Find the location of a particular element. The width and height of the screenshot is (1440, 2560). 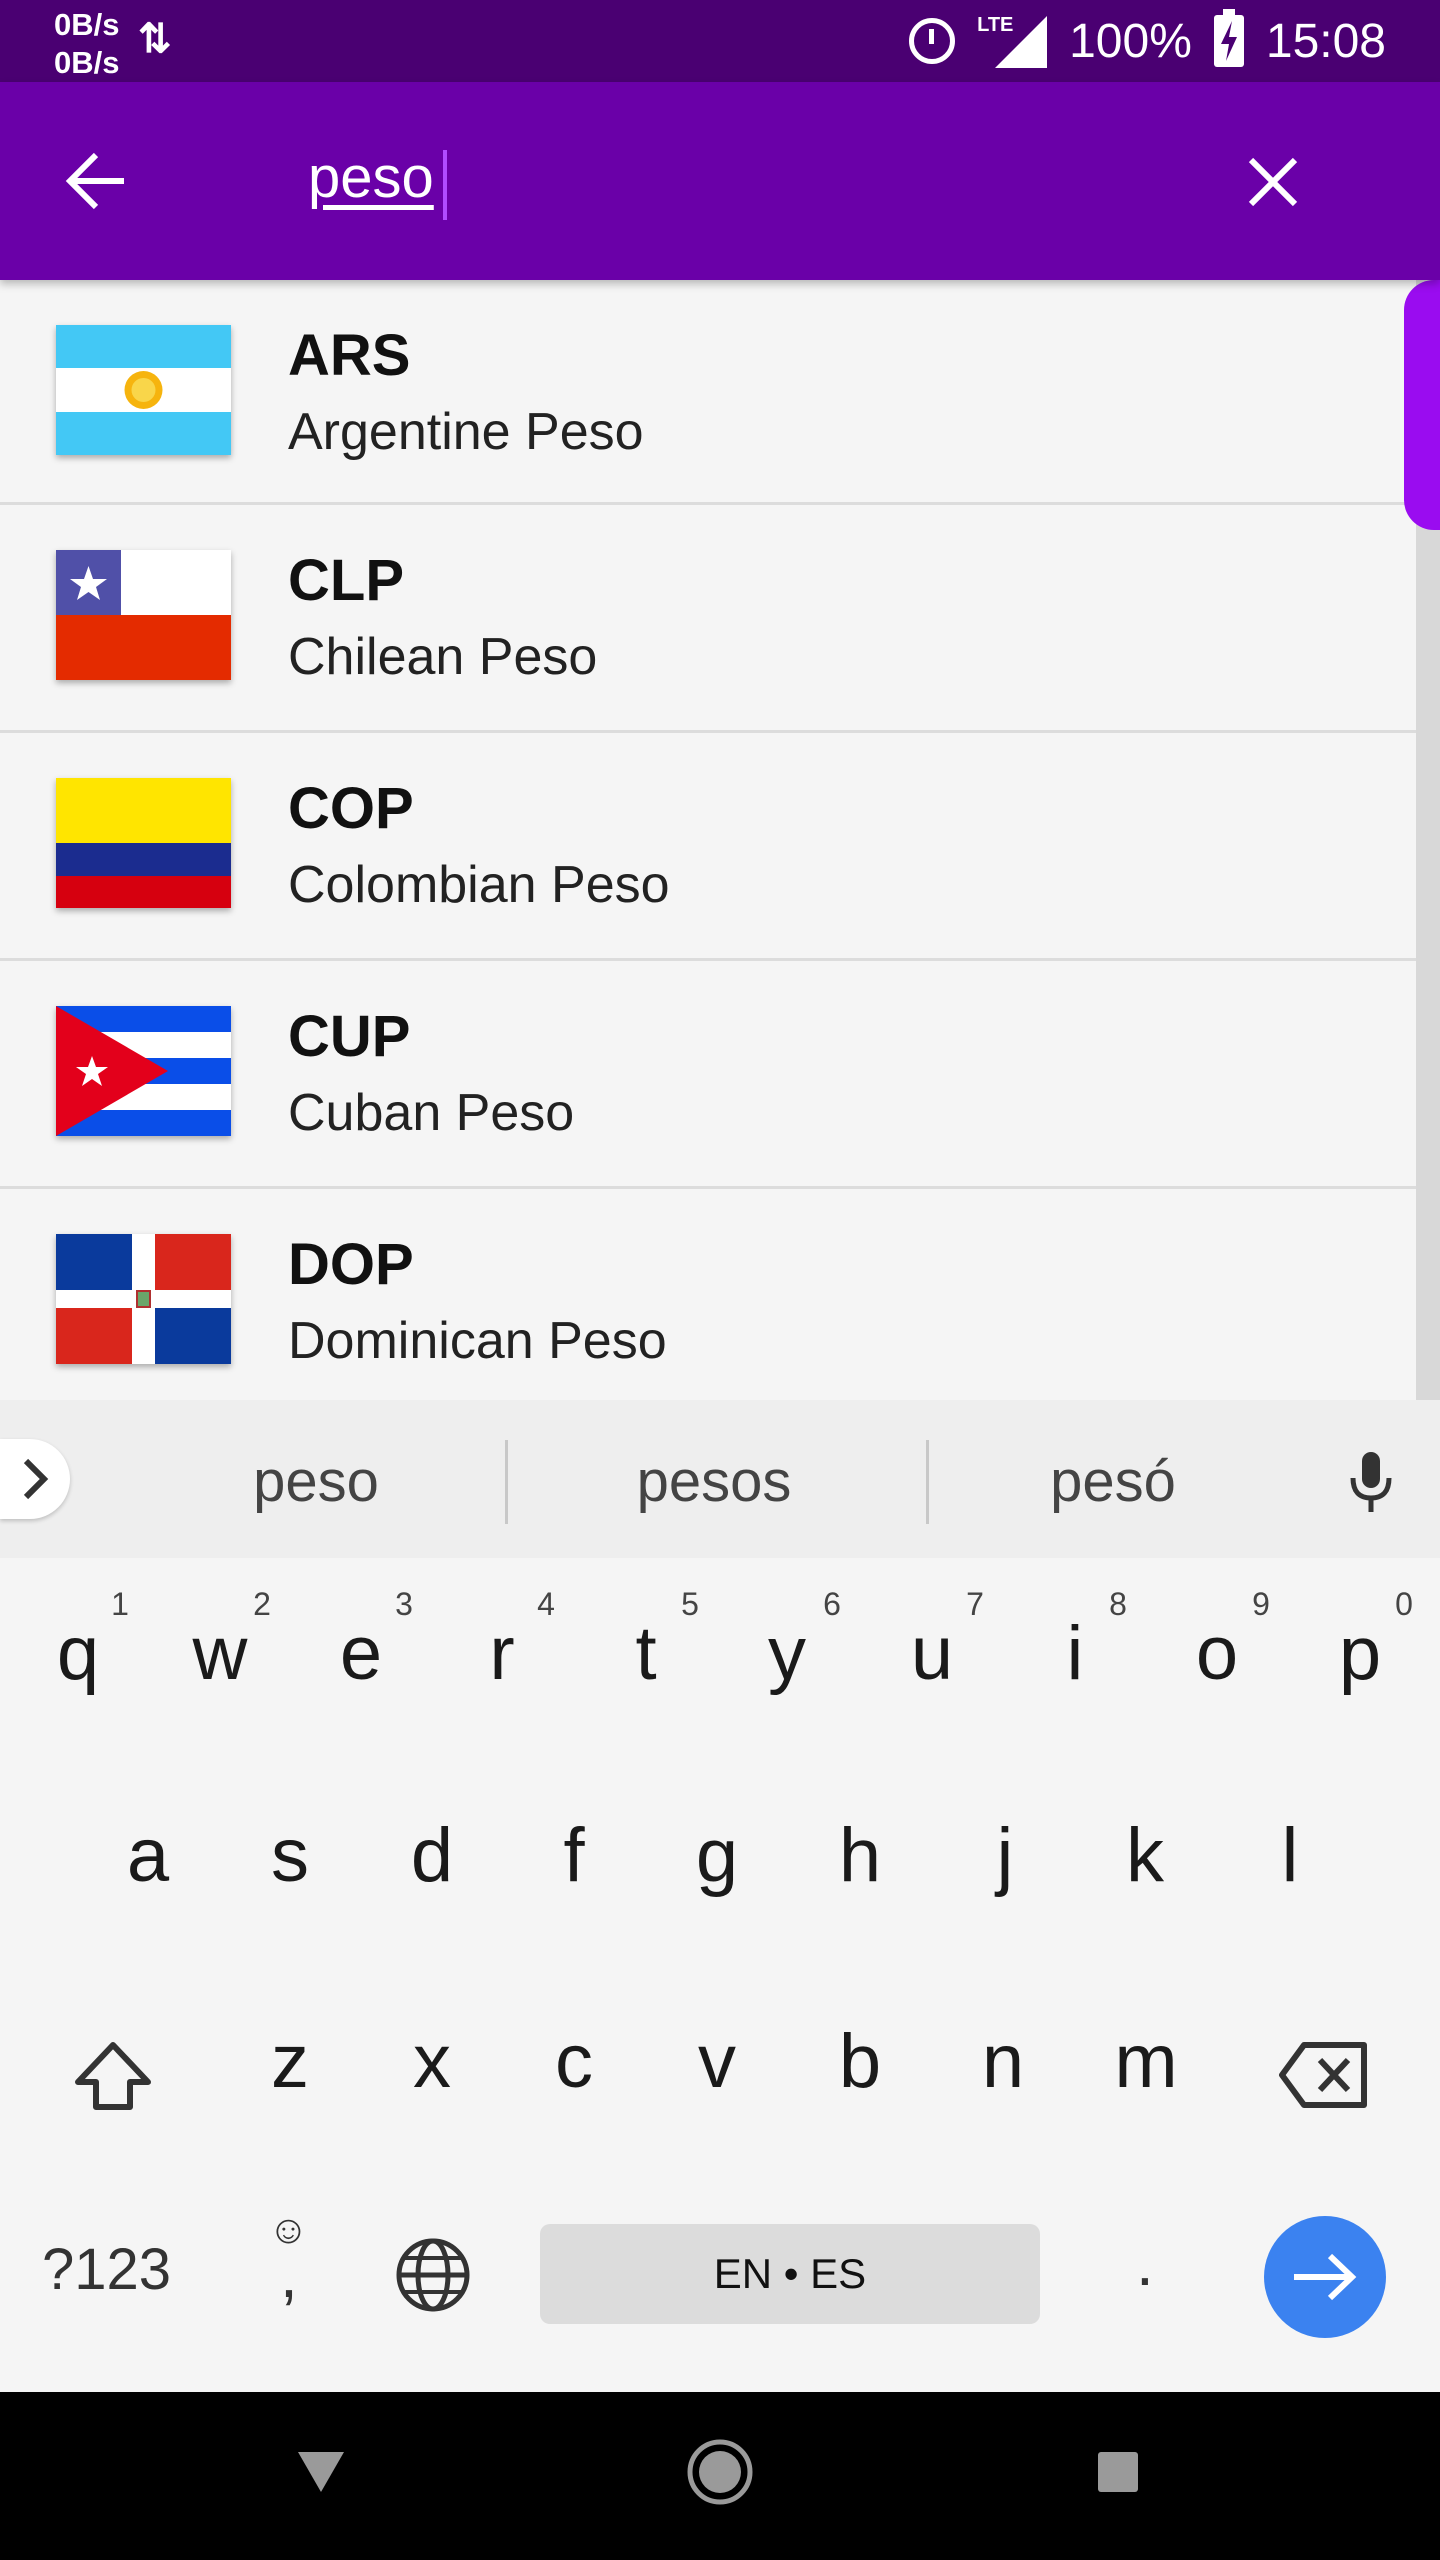

key-f: f is located at coordinates (573, 1855).